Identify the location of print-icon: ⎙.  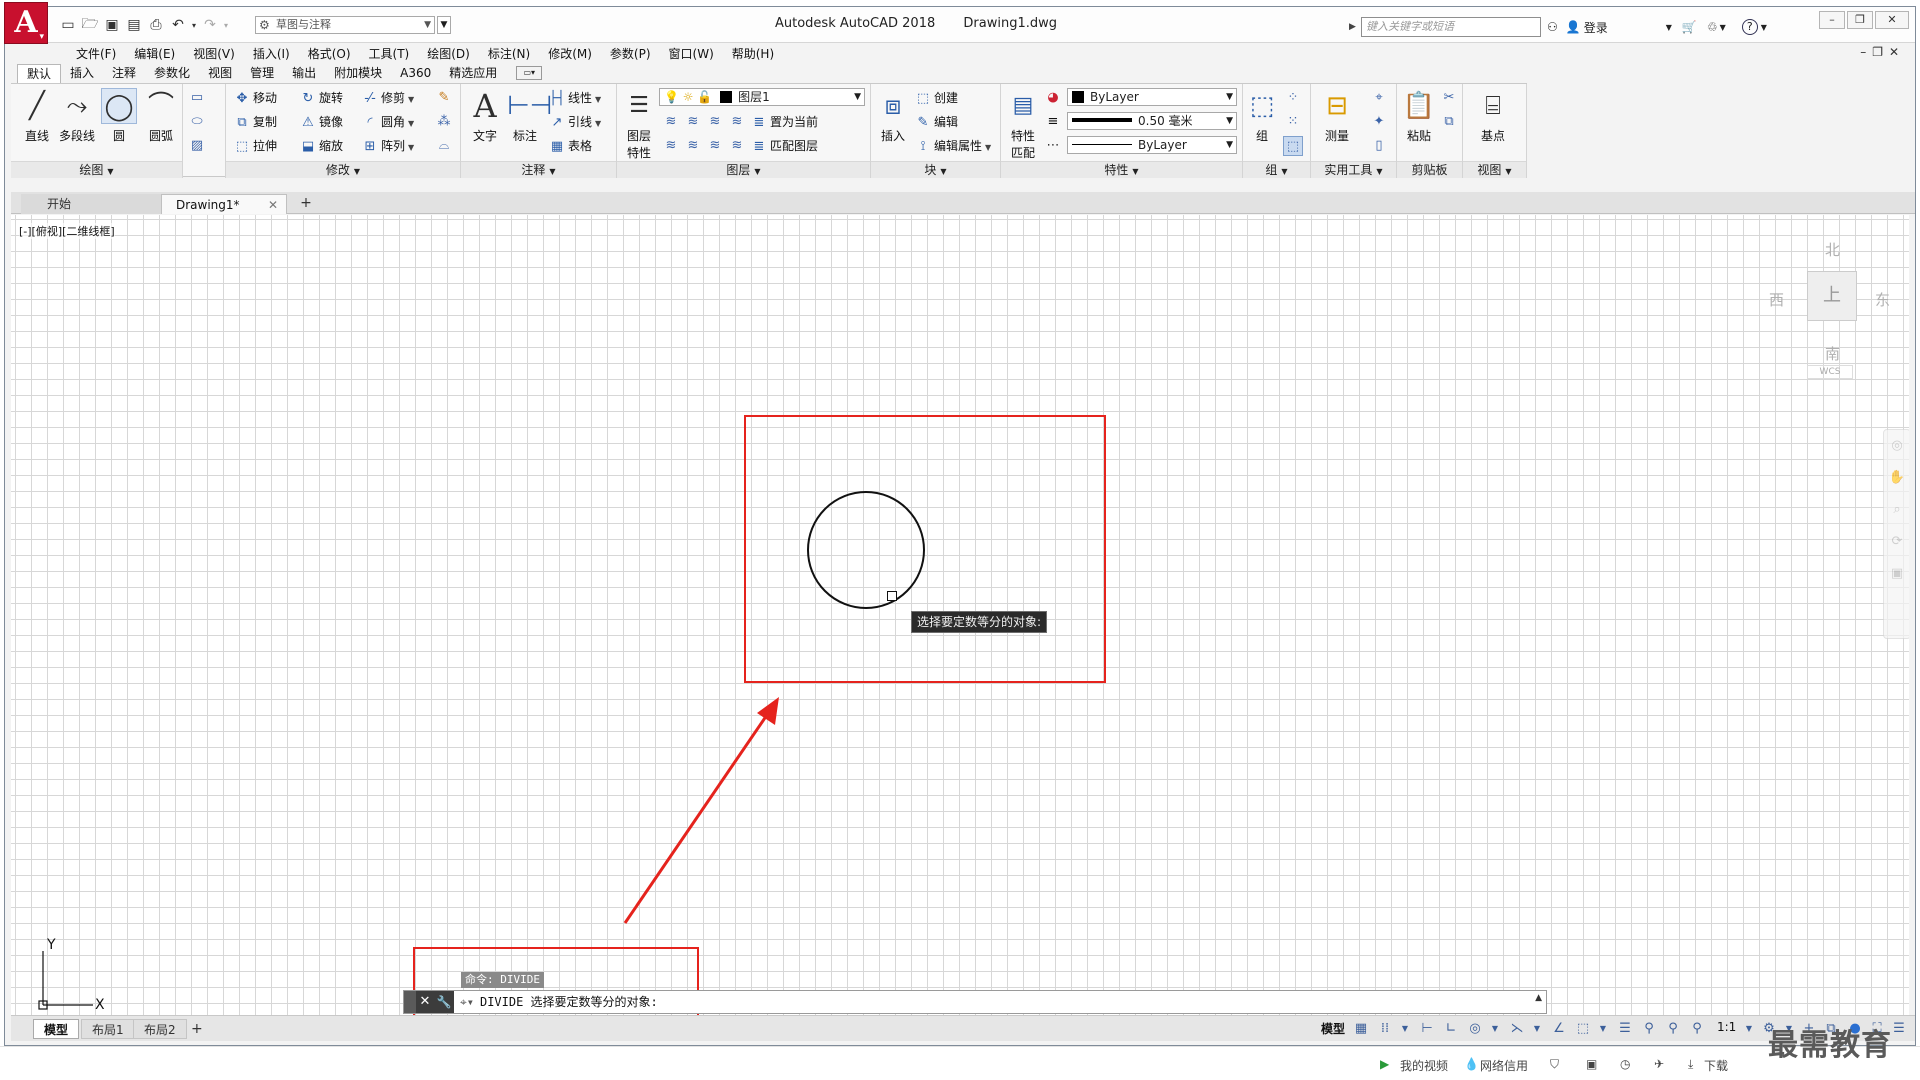
(156, 25).